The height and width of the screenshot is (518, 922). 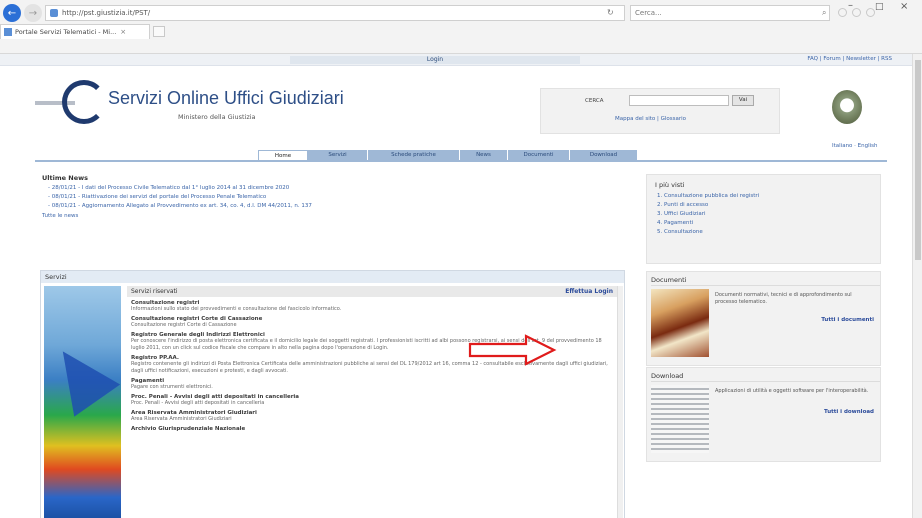 I want to click on close-window-icon: ×, so click(x=904, y=6).